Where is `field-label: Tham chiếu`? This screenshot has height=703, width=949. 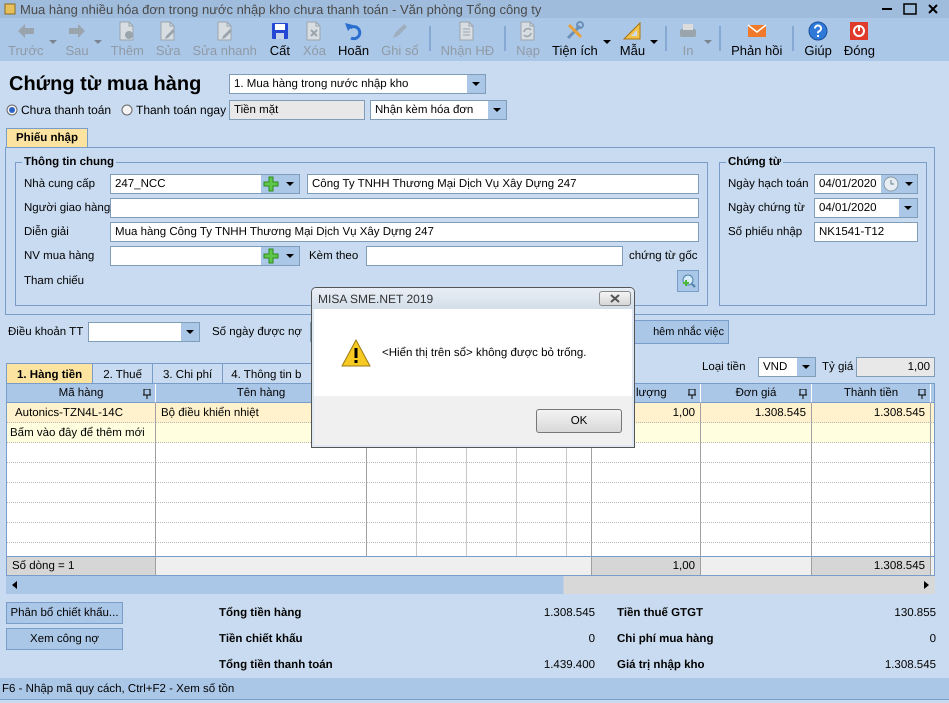 field-label: Tham chiếu is located at coordinates (55, 281).